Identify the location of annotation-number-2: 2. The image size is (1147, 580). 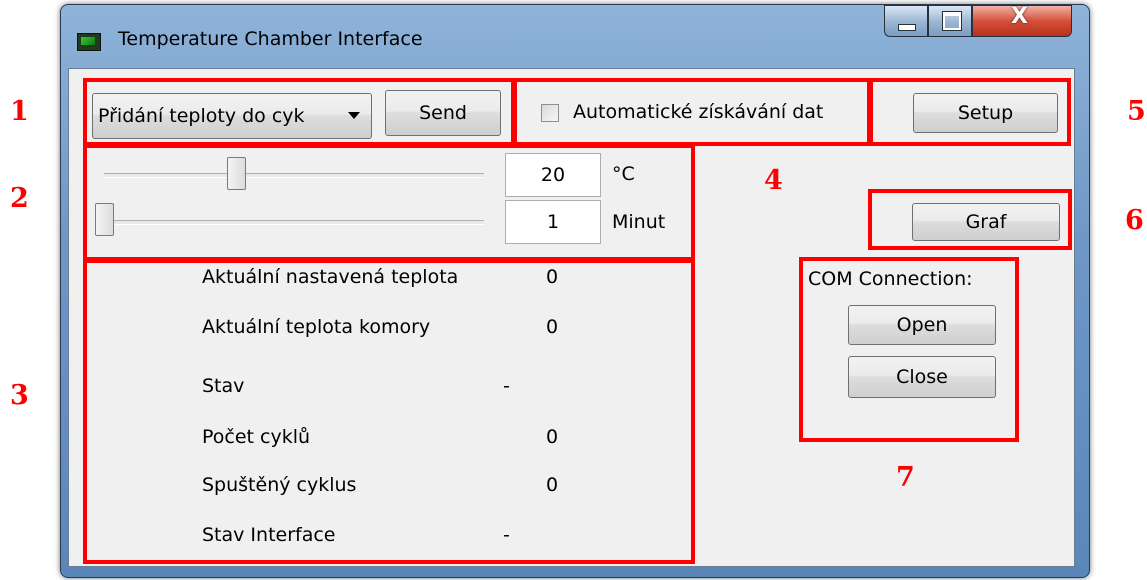
(19, 198).